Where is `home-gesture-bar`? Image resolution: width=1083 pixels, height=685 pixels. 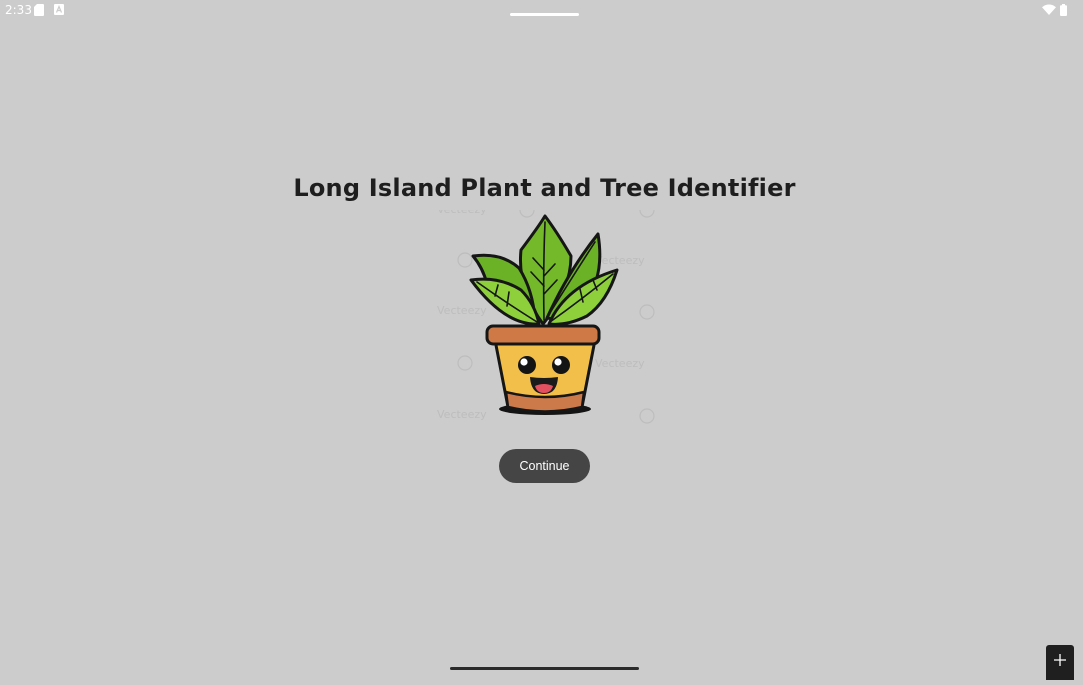
home-gesture-bar is located at coordinates (544, 668).